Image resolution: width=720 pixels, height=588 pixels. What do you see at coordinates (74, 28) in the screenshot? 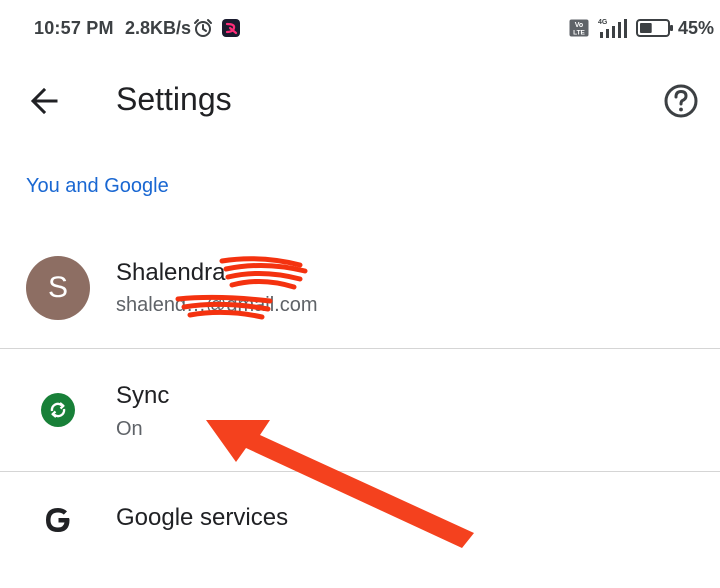
I see `status-time: 10:57 PM` at bounding box center [74, 28].